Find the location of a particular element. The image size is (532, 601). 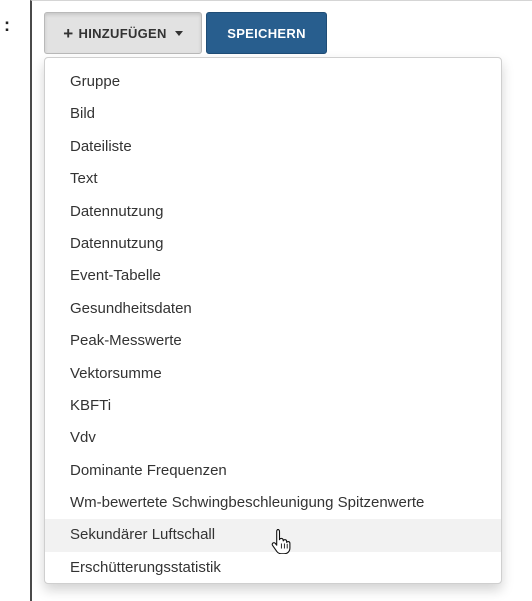

add-dropdown-button: + HINZUFÜGEN is located at coordinates (123, 33).